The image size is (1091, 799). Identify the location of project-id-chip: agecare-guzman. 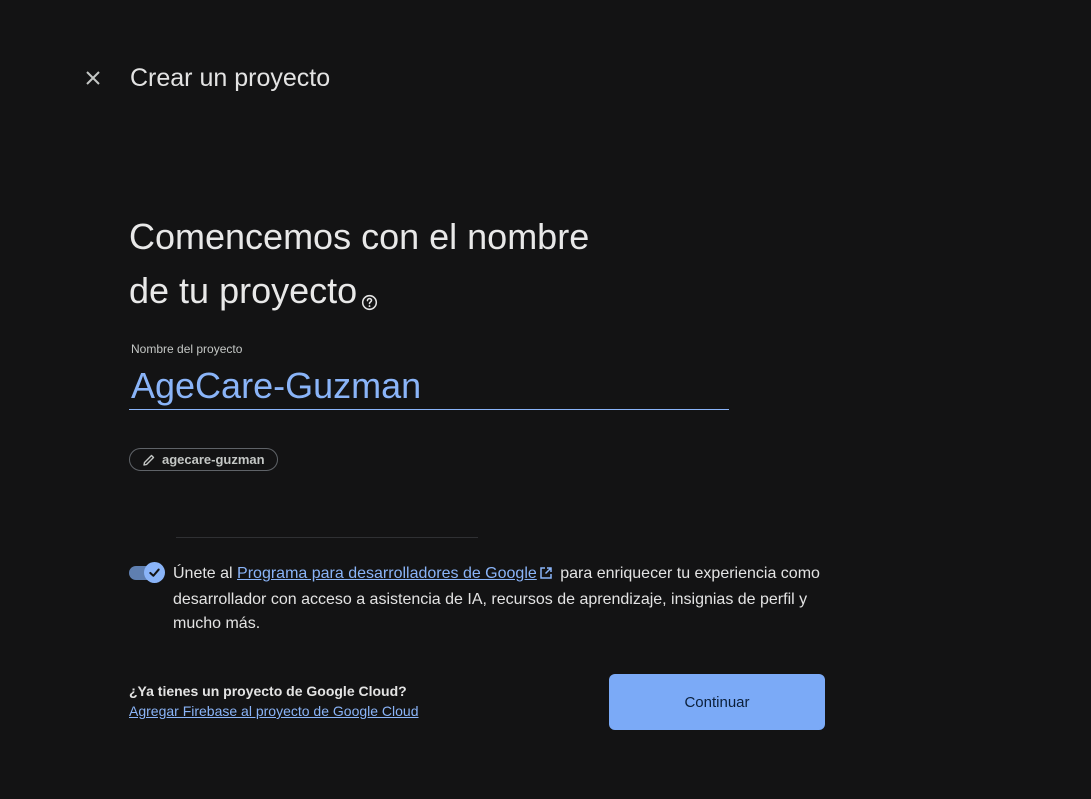
(203, 459).